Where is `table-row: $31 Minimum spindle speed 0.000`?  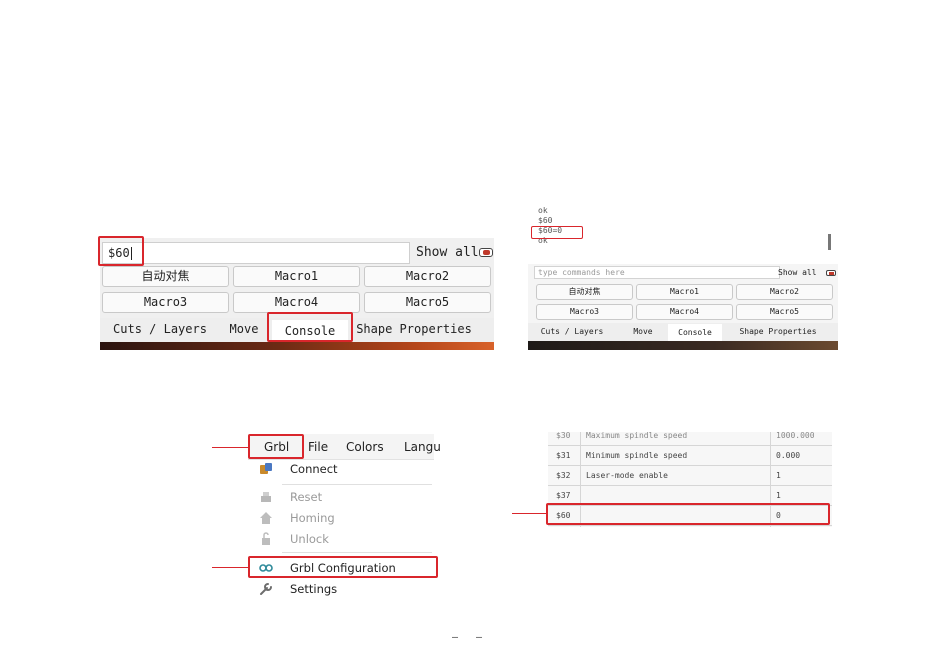
table-row: $31 Minimum spindle speed 0.000 is located at coordinates (690, 456).